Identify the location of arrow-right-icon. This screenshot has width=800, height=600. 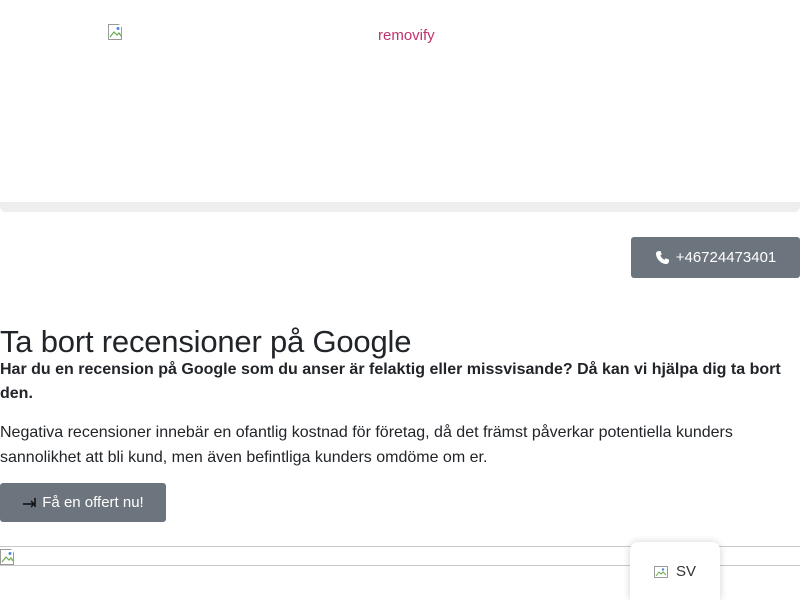
(30, 503).